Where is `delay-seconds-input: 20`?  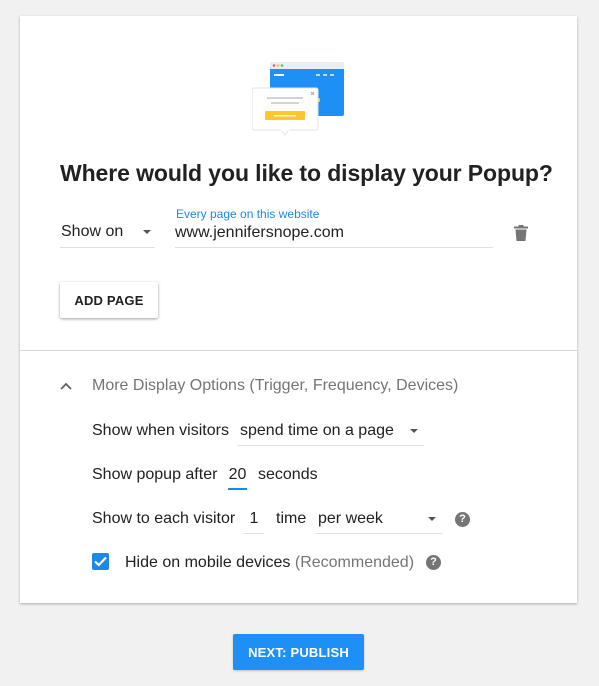
delay-seconds-input: 20 is located at coordinates (237, 475).